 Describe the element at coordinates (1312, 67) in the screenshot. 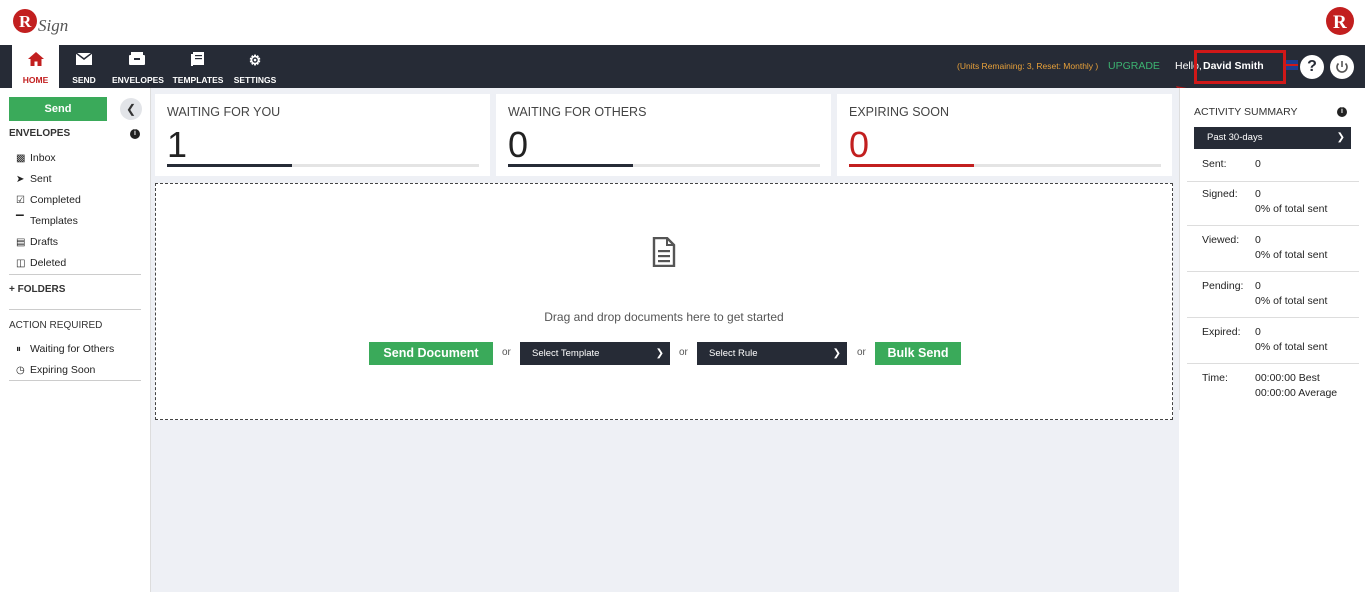

I see `help-button: ?` at that location.